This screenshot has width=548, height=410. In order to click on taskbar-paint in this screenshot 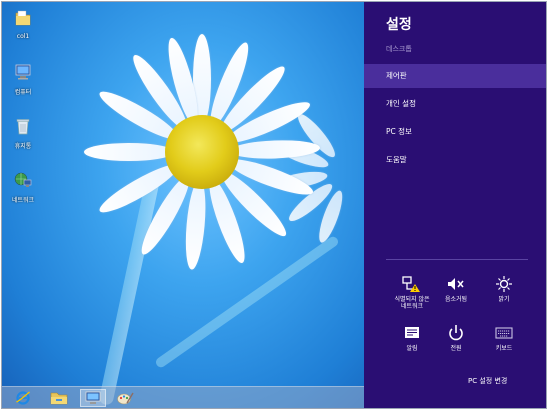, I will do `click(125, 398)`.